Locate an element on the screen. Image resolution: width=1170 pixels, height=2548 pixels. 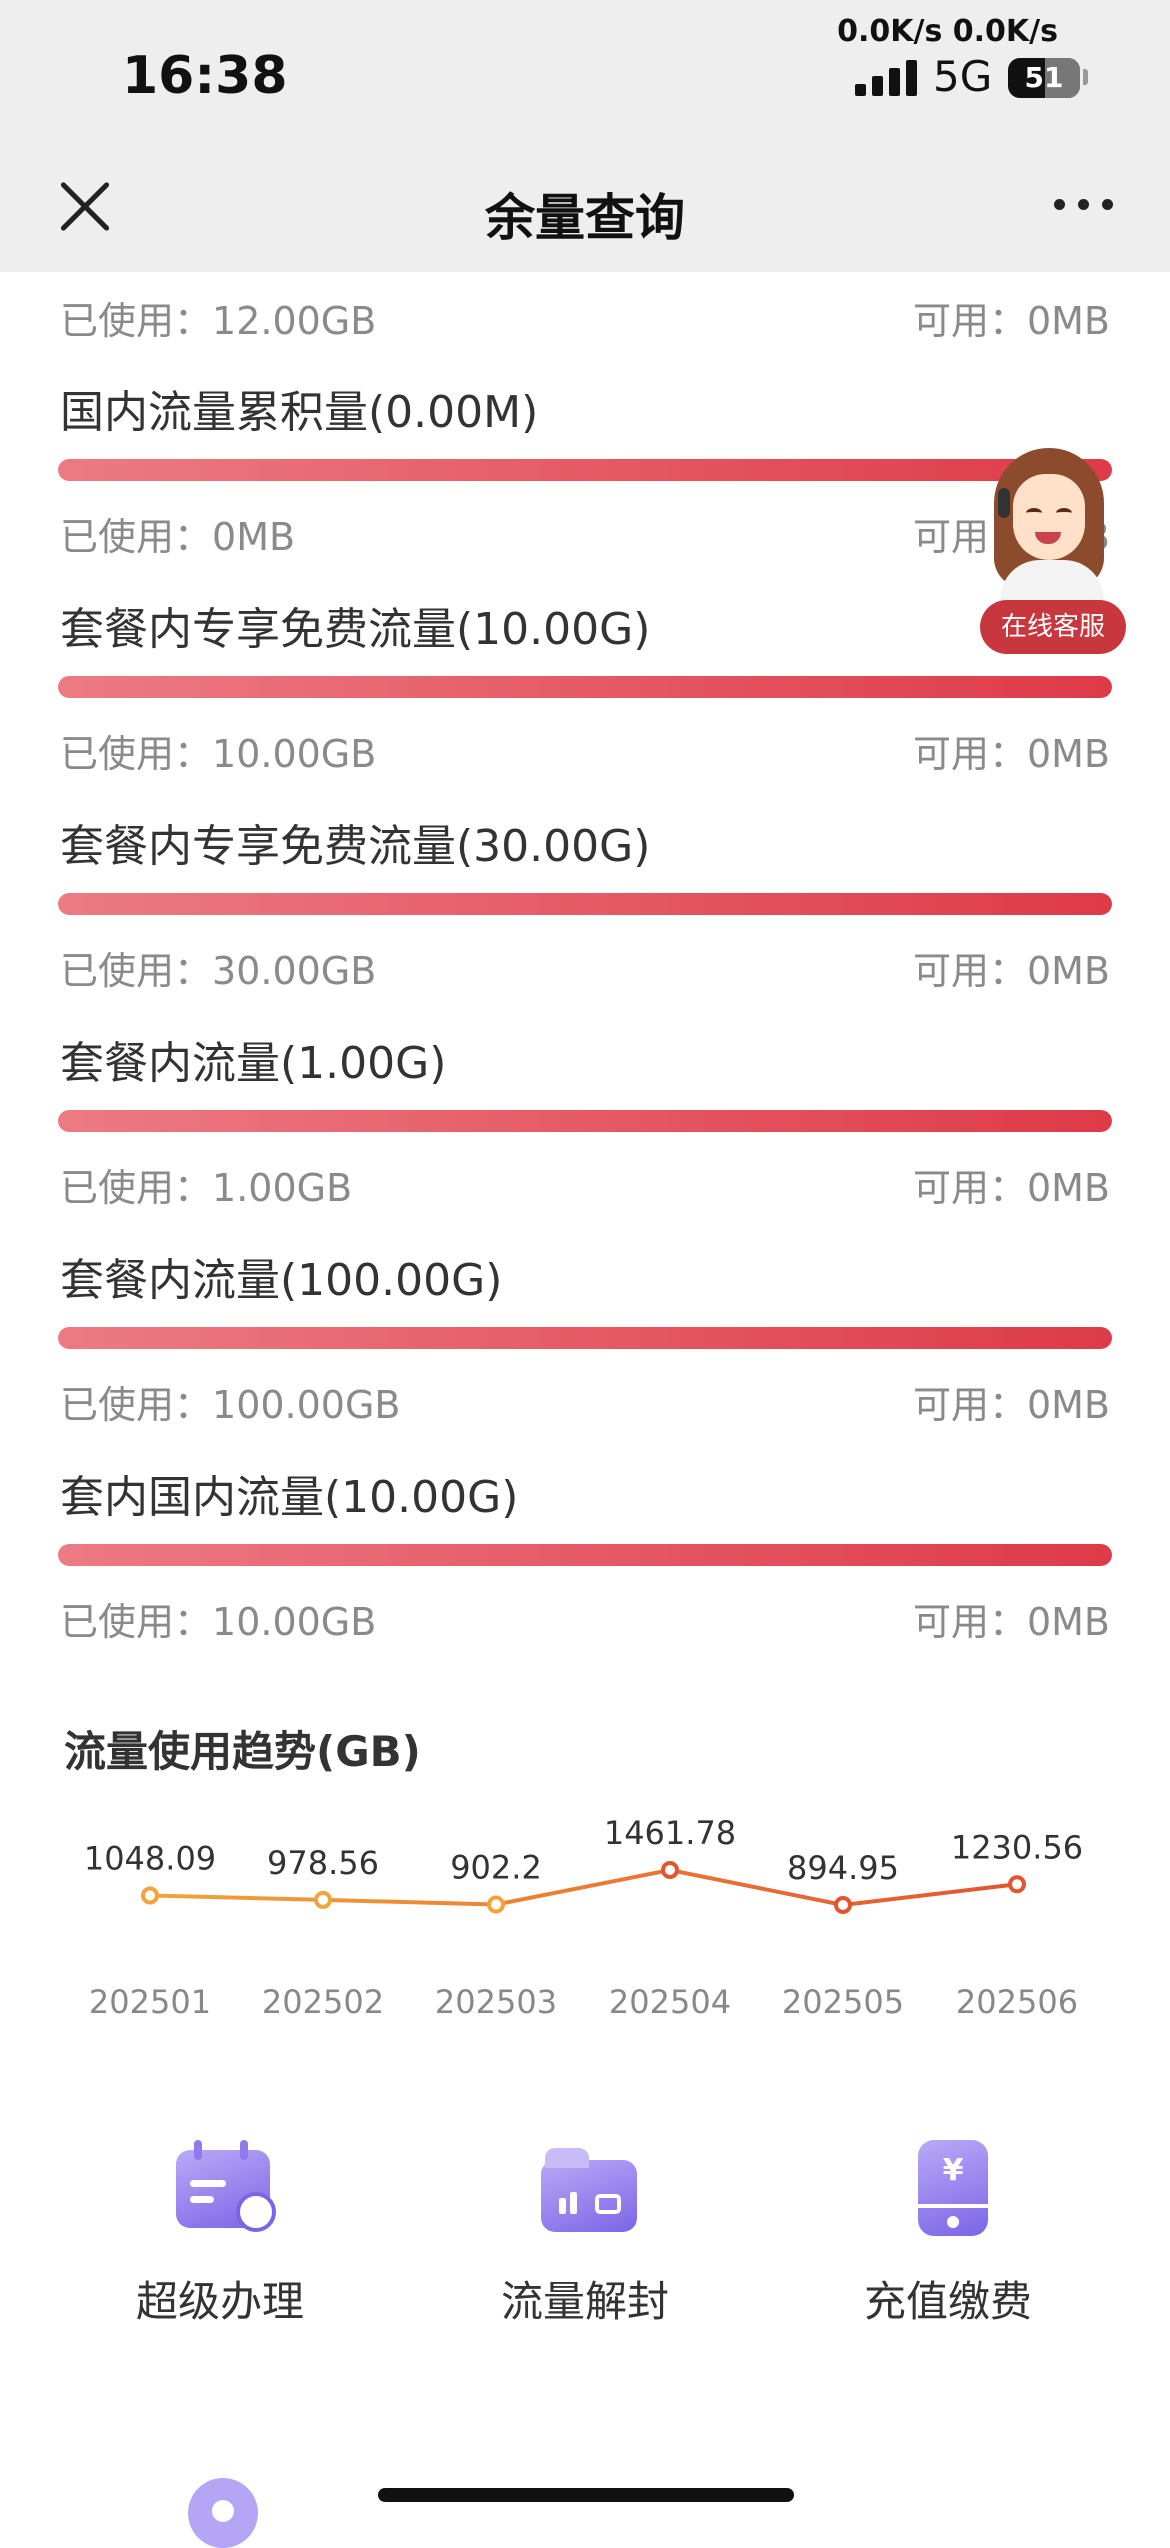
folder-lock-icon is located at coordinates (589, 2188).